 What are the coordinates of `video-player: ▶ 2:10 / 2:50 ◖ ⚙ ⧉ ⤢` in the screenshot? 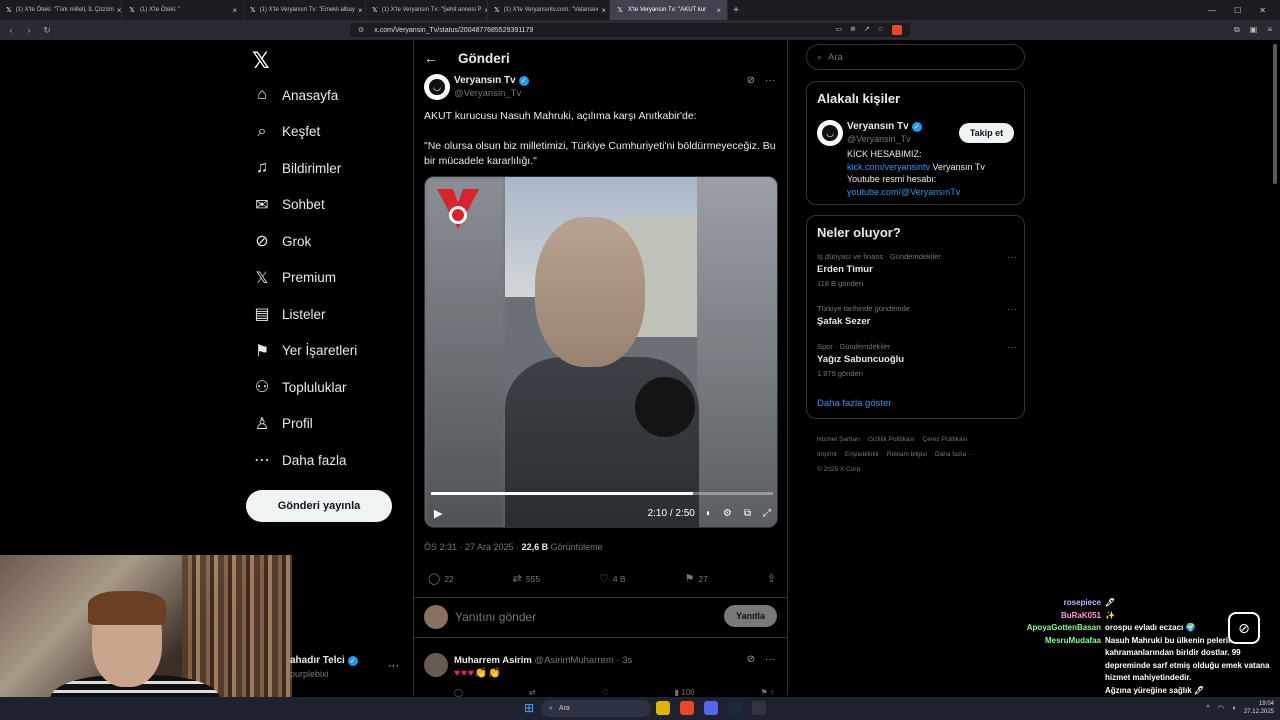 It's located at (601, 352).